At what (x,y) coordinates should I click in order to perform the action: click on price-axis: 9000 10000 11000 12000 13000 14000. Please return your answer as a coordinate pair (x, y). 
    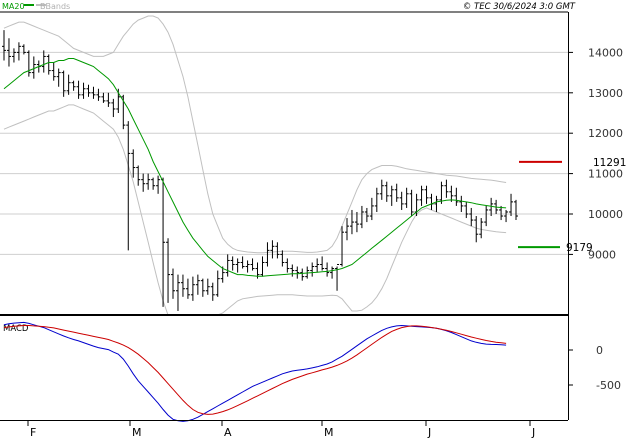
    Looking at the image, I should click on (595, 153).